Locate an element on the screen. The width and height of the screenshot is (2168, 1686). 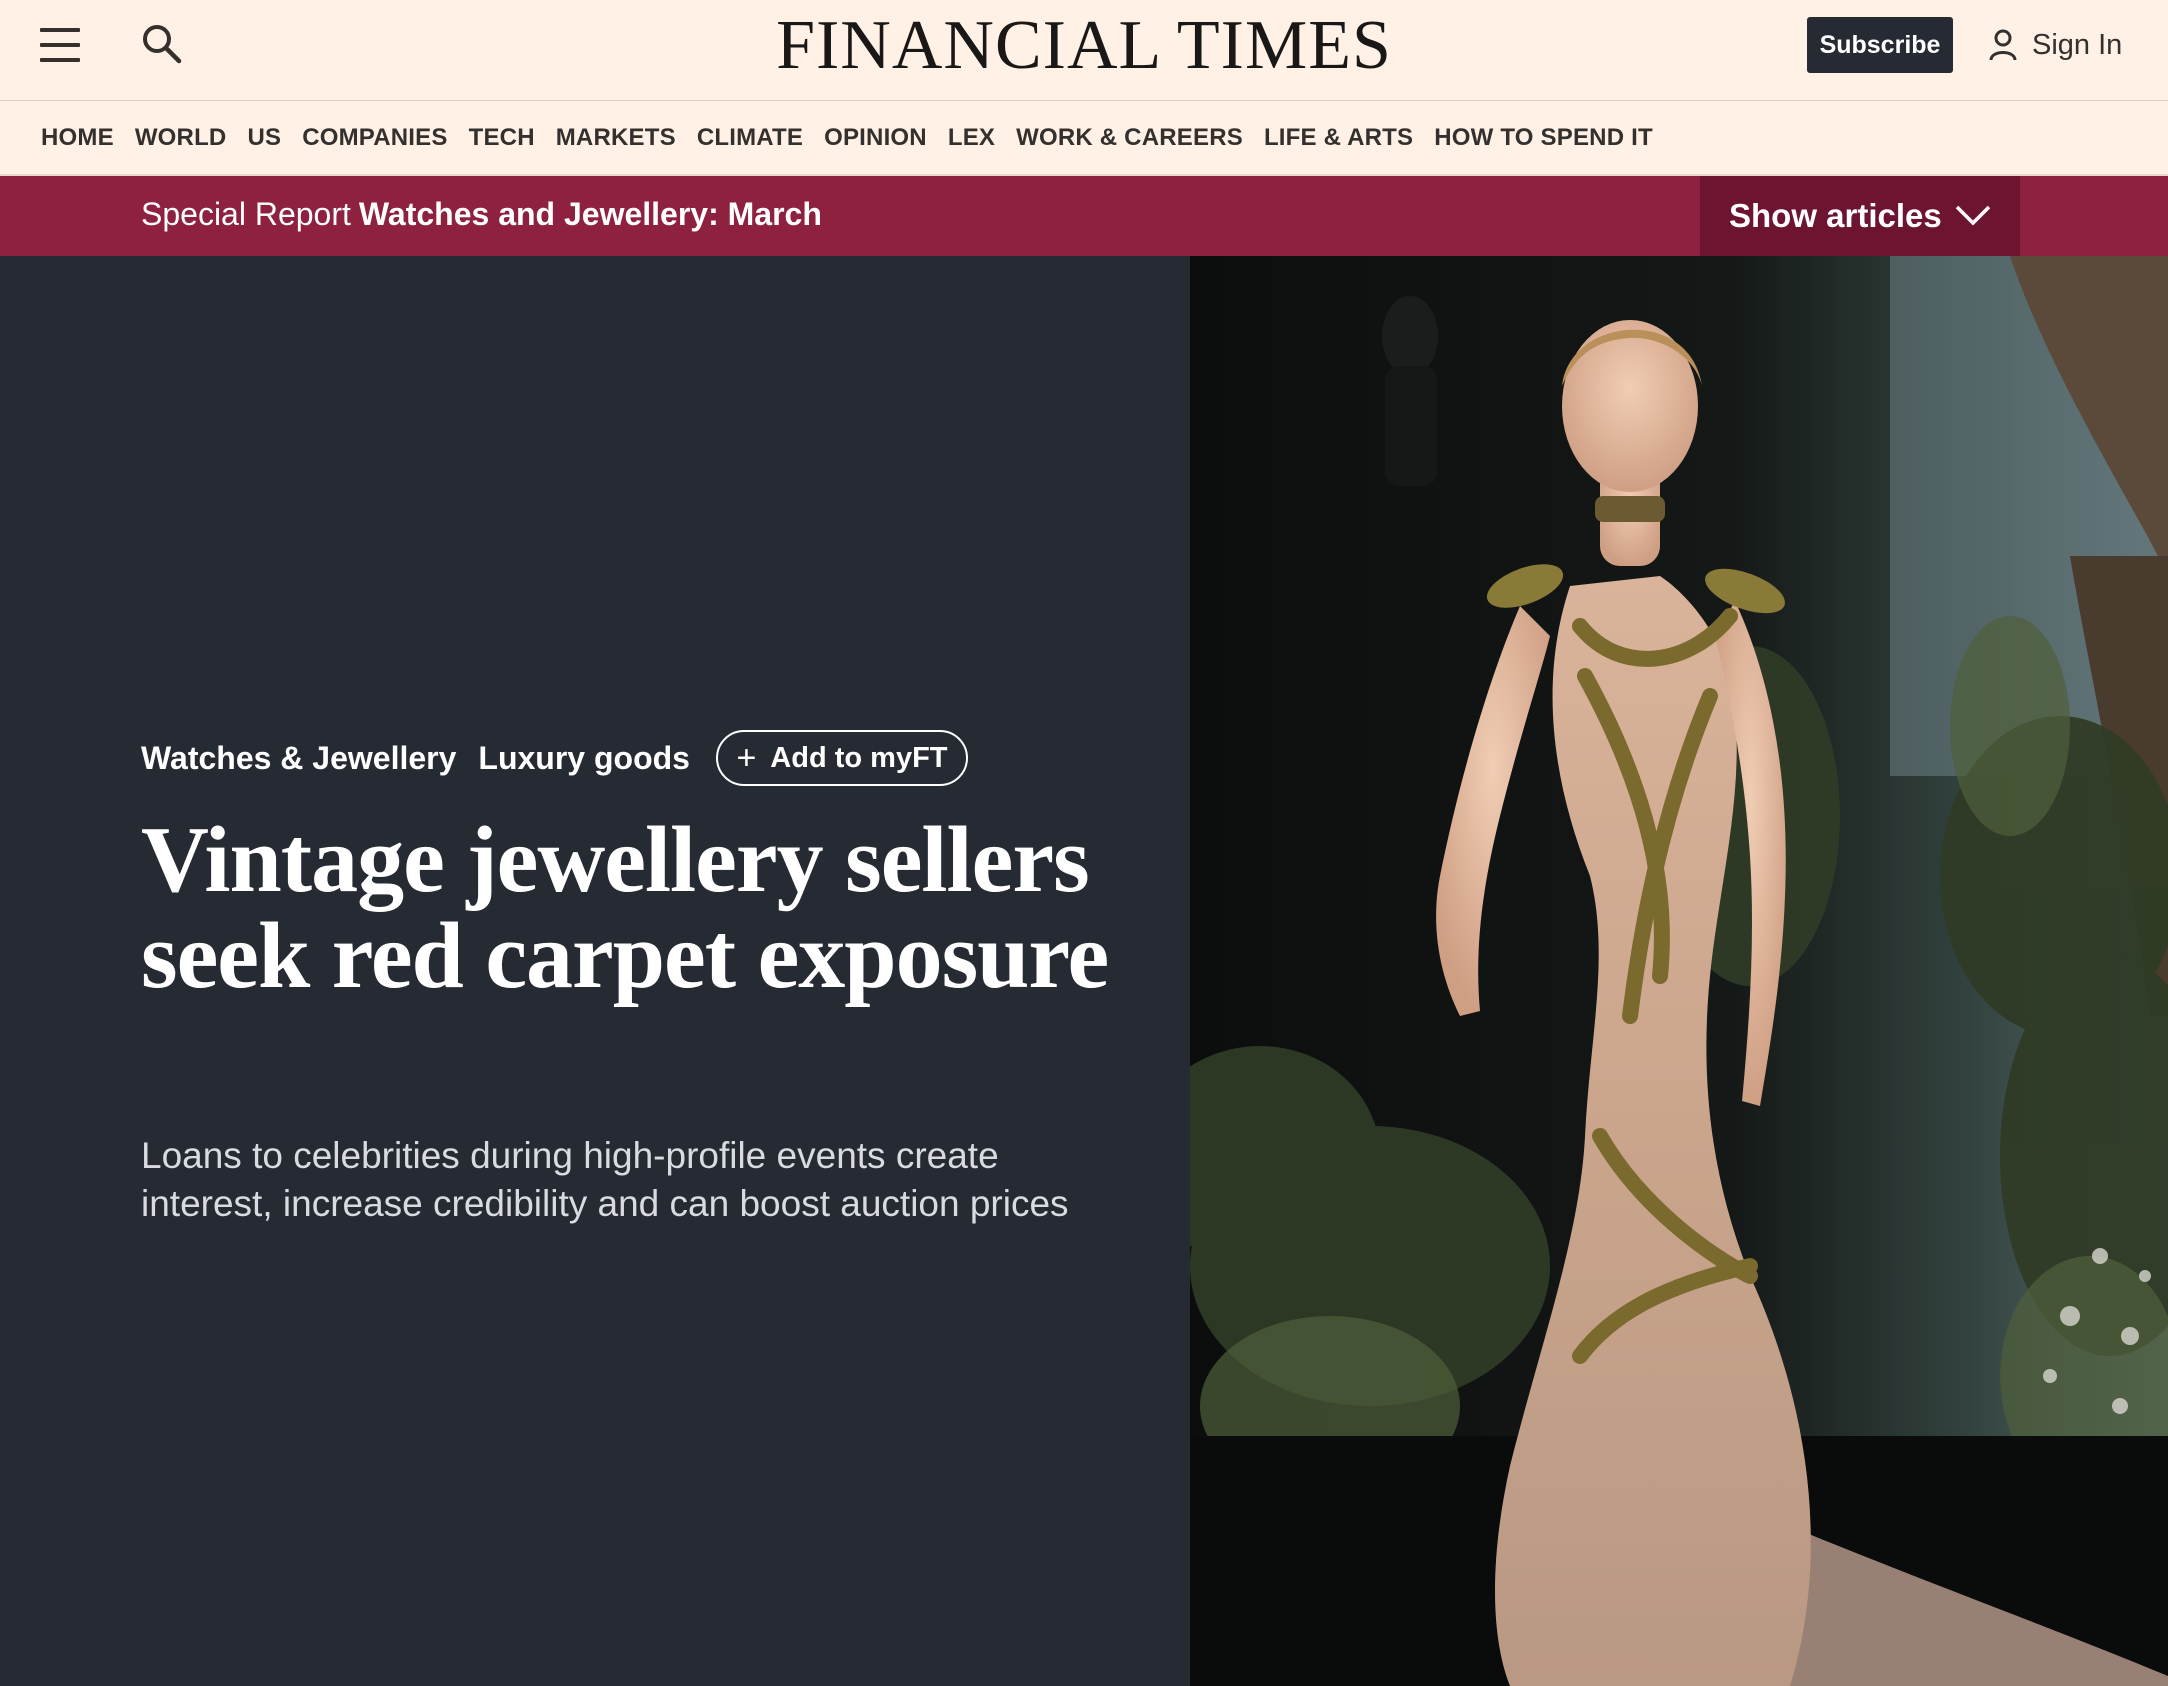
sign-in-label: Sign In is located at coordinates (2077, 44).